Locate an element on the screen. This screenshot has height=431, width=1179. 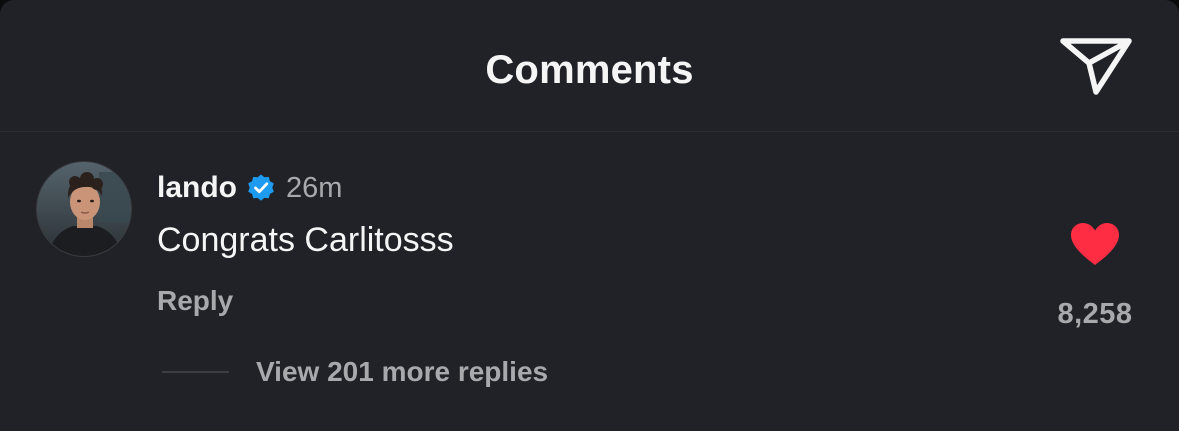
heart-filled-icon is located at coordinates (1095, 244).